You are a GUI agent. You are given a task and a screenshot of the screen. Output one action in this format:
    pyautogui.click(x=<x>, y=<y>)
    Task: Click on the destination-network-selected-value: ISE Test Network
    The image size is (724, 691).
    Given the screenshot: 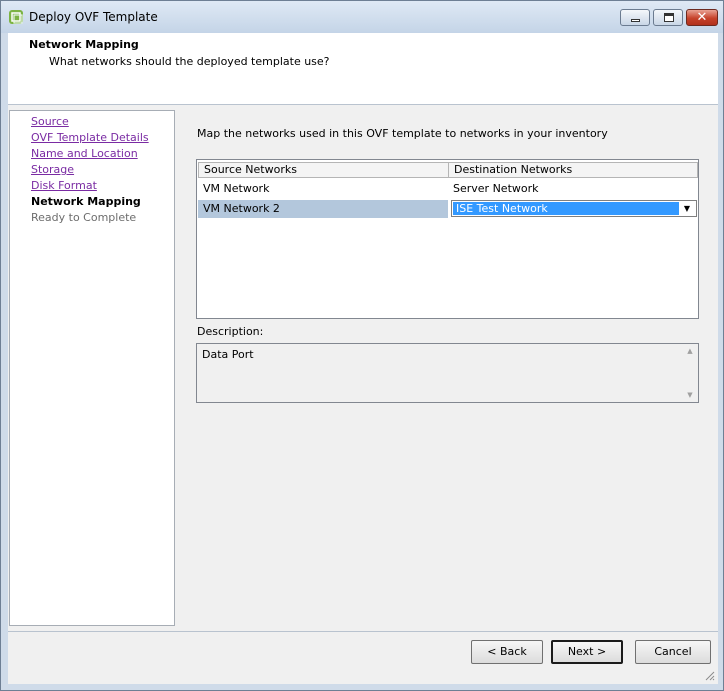 What is the action you would take?
    pyautogui.click(x=566, y=208)
    